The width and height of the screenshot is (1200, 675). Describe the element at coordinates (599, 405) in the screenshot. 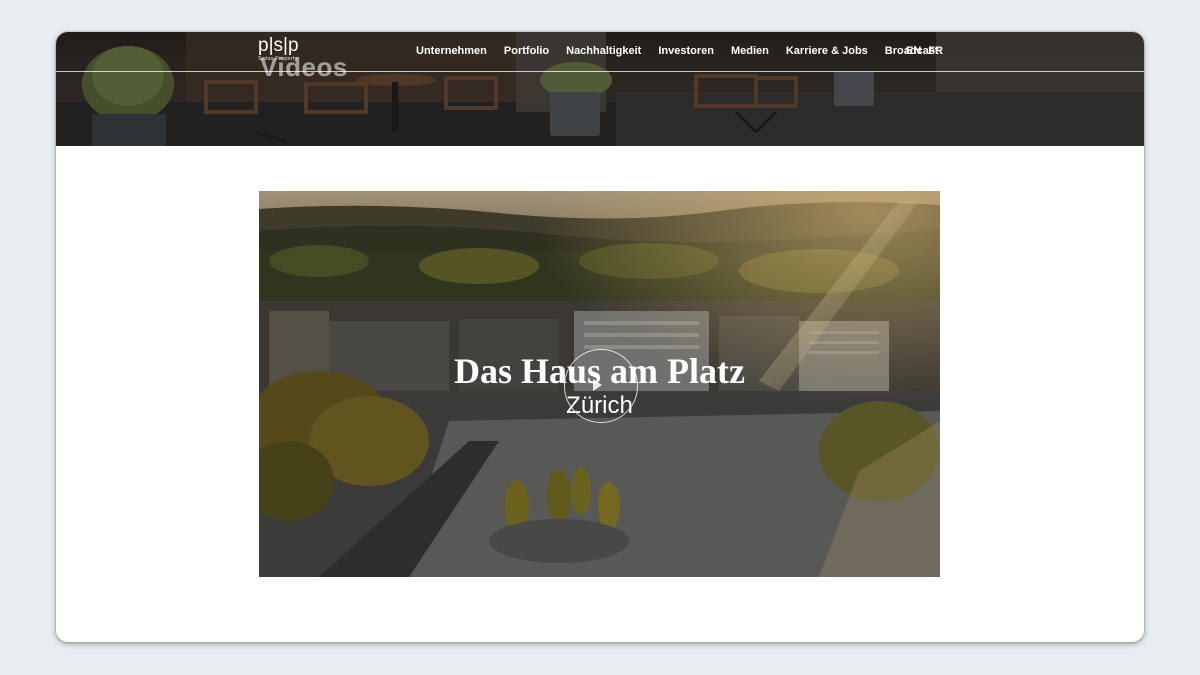

I see `video-subtitle: Zürich` at that location.